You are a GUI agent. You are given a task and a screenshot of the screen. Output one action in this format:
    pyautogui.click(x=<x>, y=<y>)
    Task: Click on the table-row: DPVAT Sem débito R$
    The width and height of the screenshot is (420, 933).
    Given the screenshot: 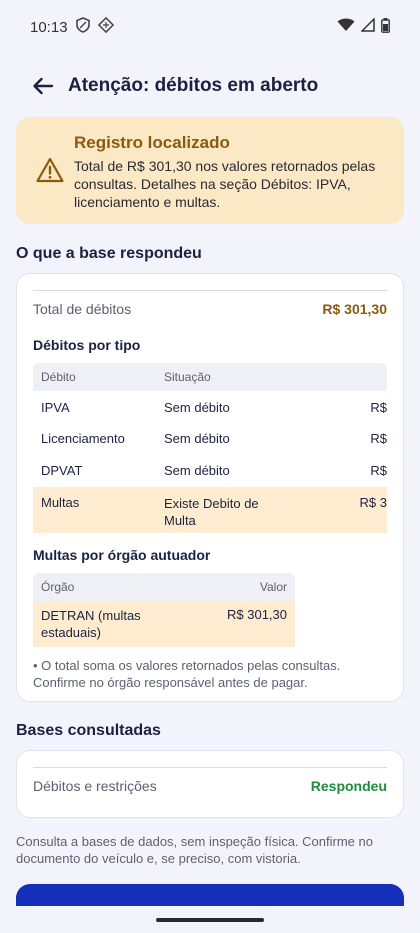 What is the action you would take?
    pyautogui.click(x=210, y=471)
    